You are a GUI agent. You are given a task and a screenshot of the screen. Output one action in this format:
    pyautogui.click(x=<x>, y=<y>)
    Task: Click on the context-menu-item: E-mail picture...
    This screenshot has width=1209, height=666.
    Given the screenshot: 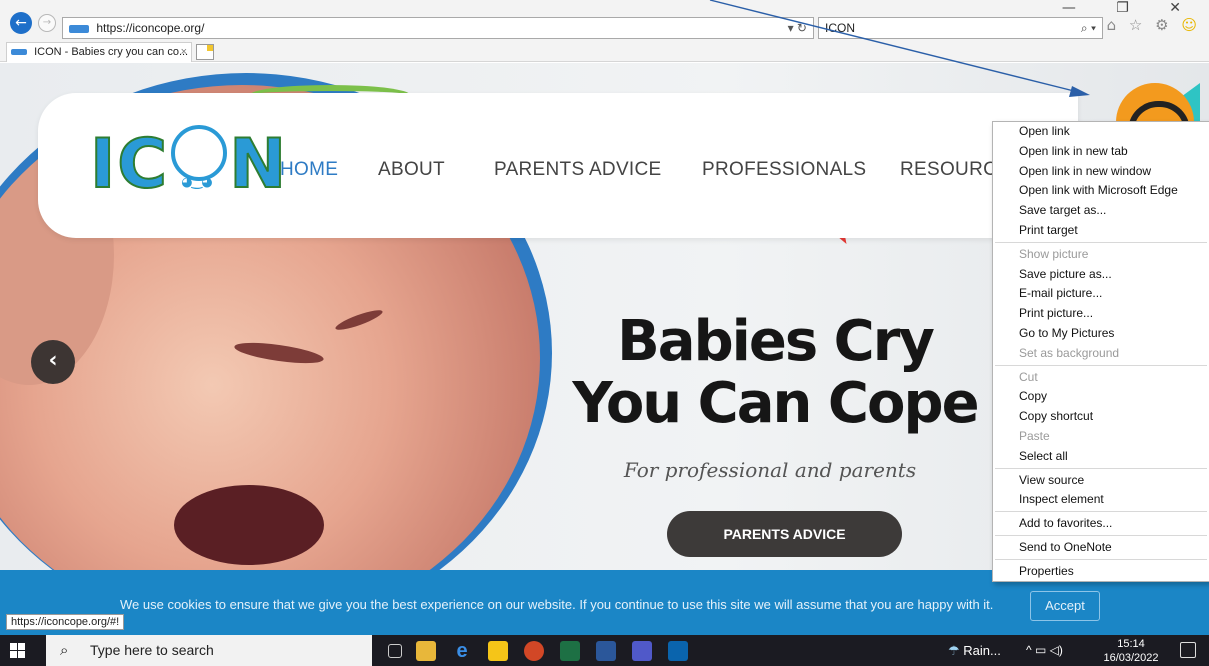 What is the action you would take?
    pyautogui.click(x=1101, y=294)
    